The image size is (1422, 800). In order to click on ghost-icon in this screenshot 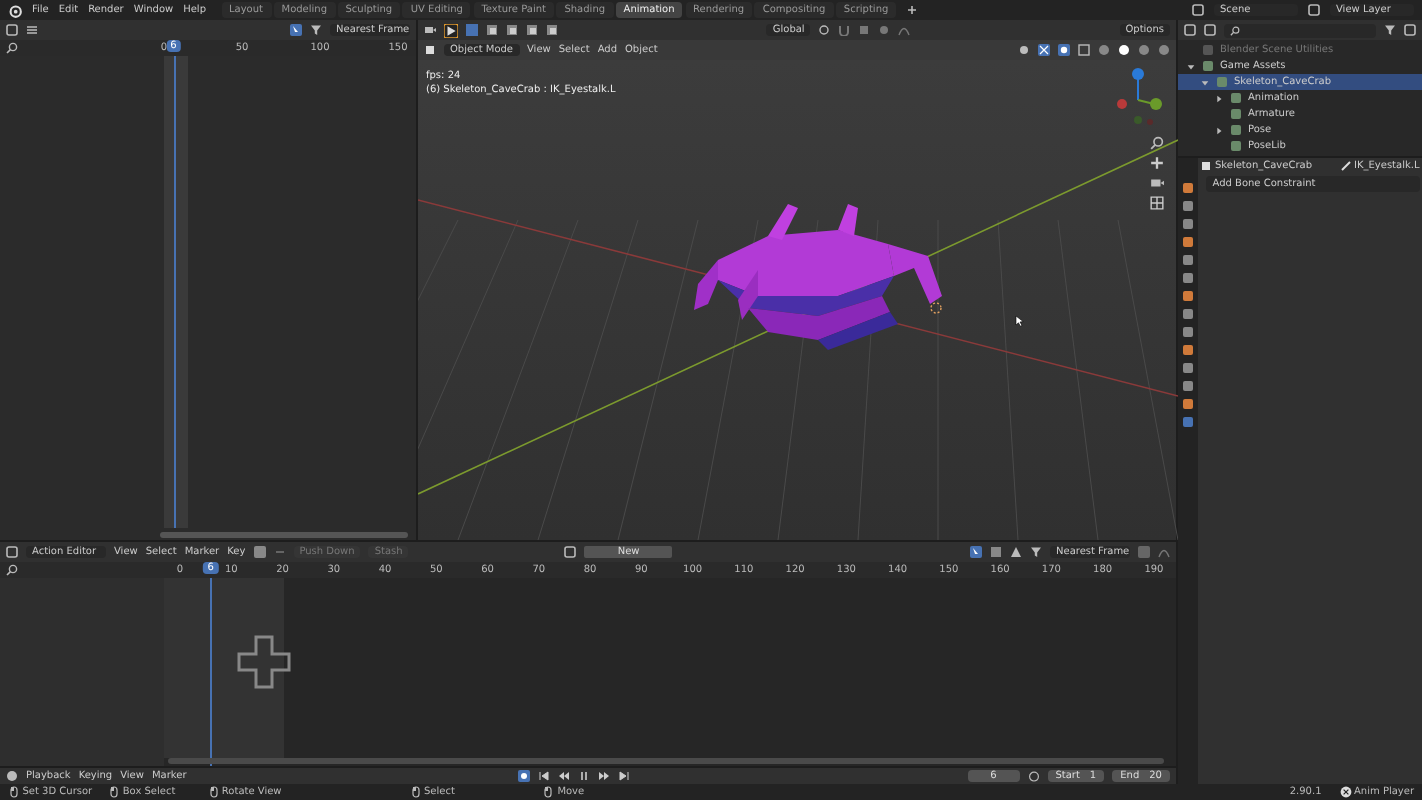, I will do `click(1016, 552)`.